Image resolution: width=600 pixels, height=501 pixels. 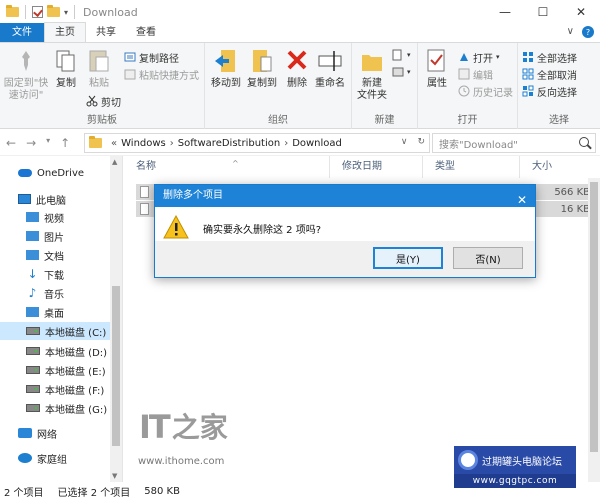 I want to click on breadcrumb-softwaredistribution: SoftwareDistribution, so click(x=229, y=143).